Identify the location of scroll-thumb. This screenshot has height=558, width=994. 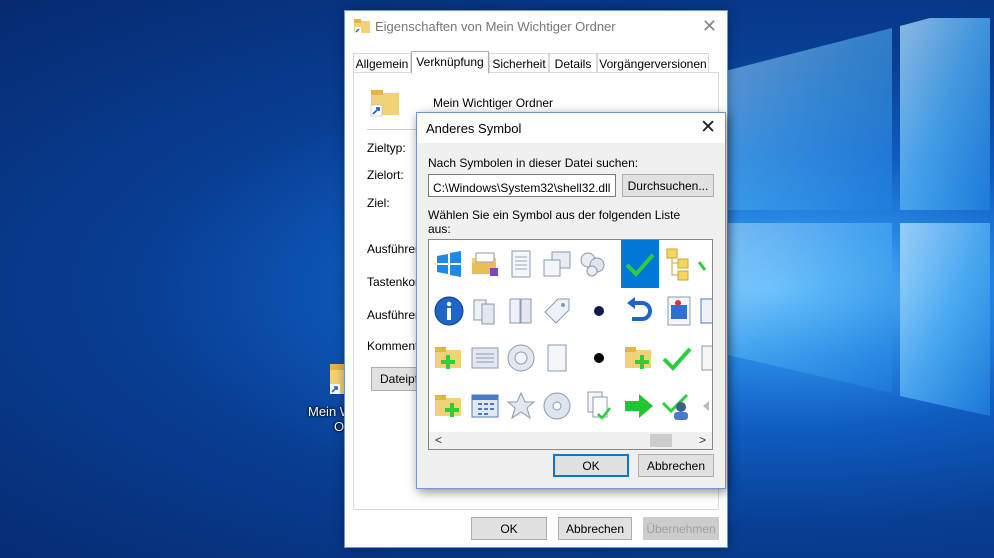
(661, 440).